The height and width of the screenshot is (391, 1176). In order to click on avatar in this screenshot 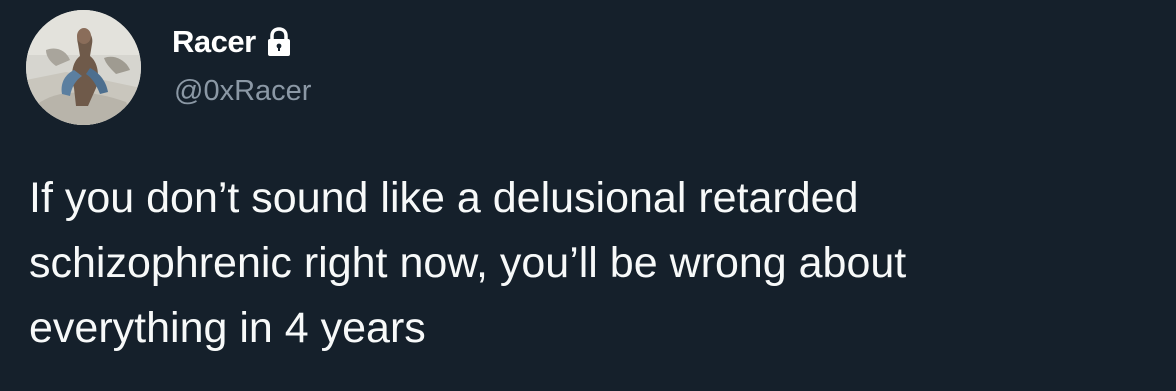, I will do `click(83, 67)`.